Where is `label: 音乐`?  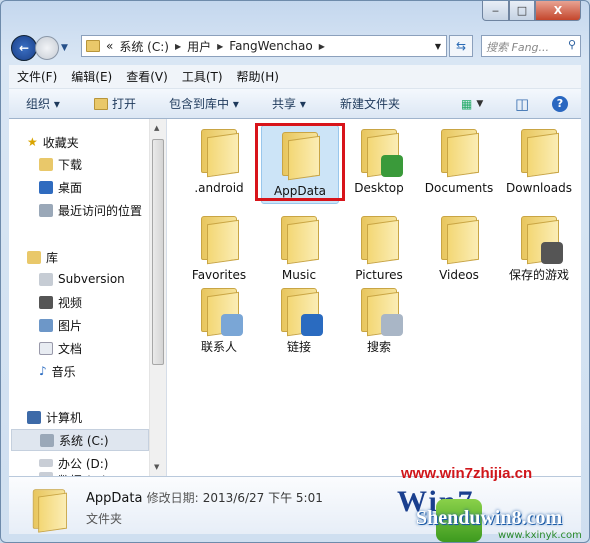
label: 音乐 is located at coordinates (63, 371).